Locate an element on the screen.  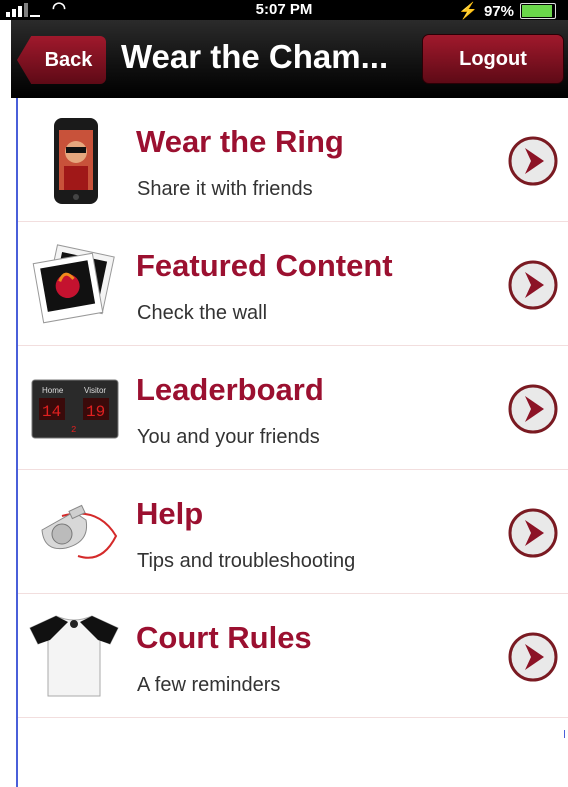
scoreboard-visitor-label: Visitor is located at coordinates (95, 390).